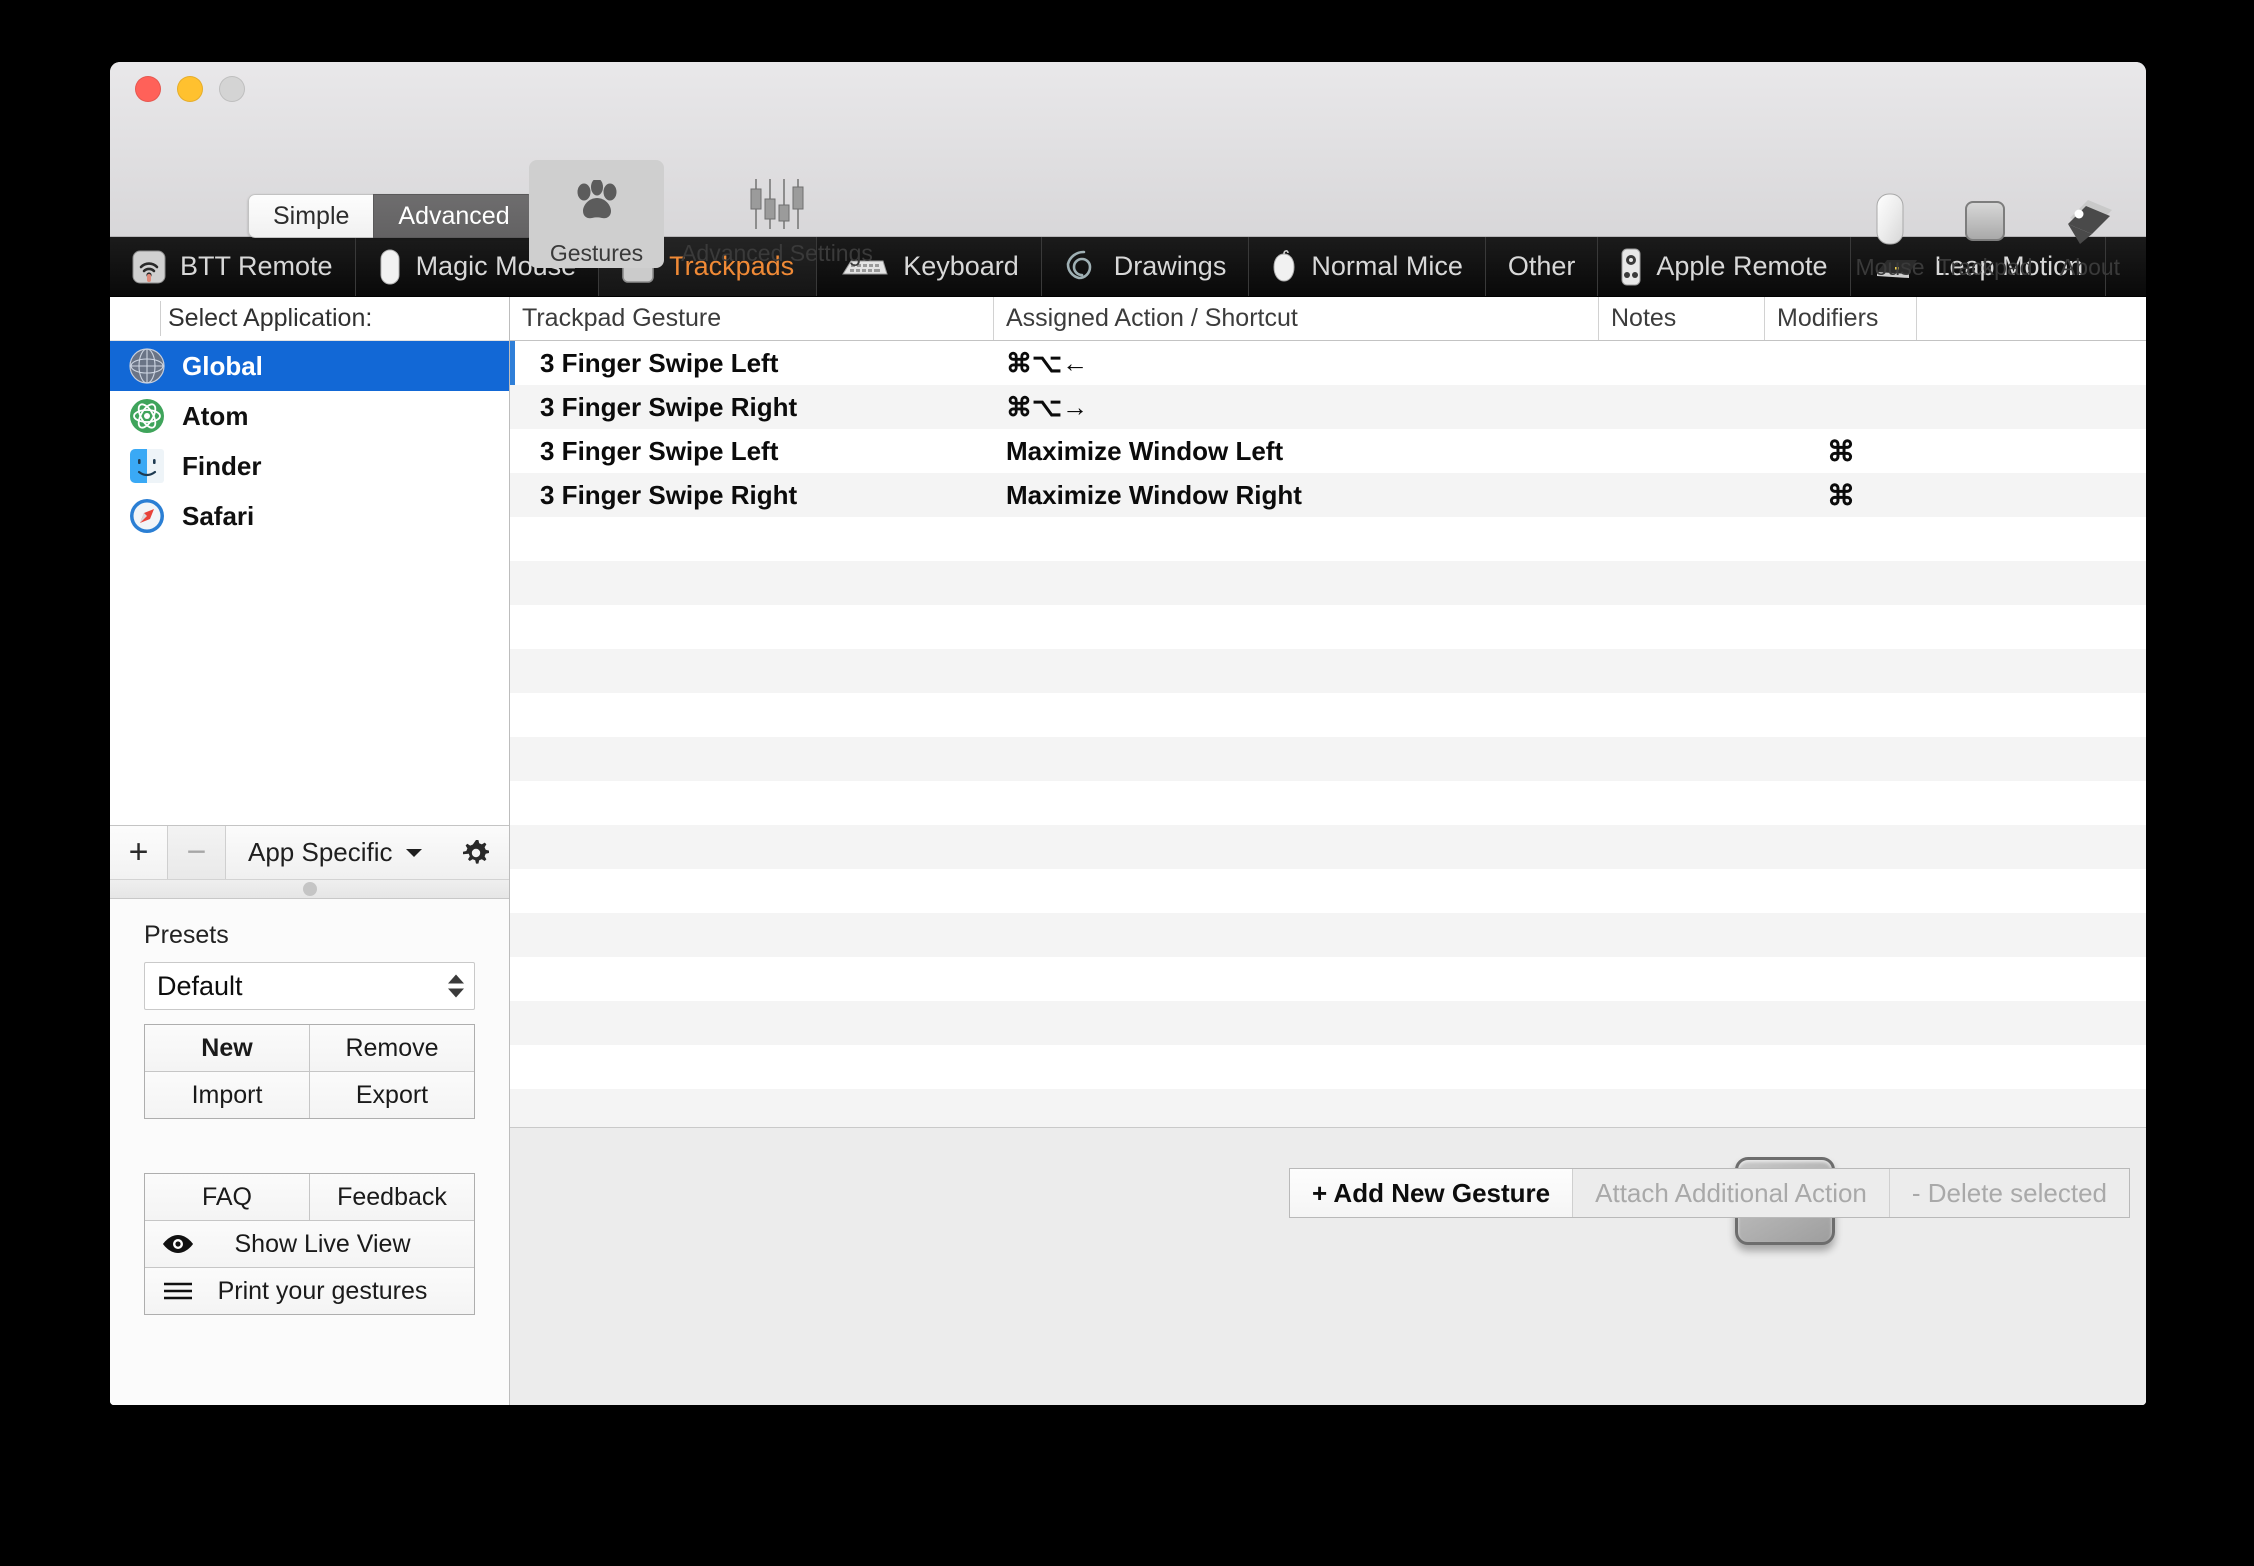 This screenshot has width=2254, height=1566. What do you see at coordinates (1145, 450) in the screenshot?
I see `cell-action: Maximize Window Left` at bounding box center [1145, 450].